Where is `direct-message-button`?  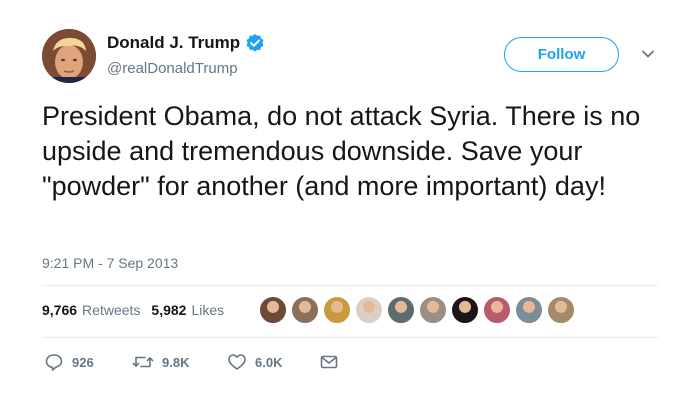
direct-message-button is located at coordinates (329, 362).